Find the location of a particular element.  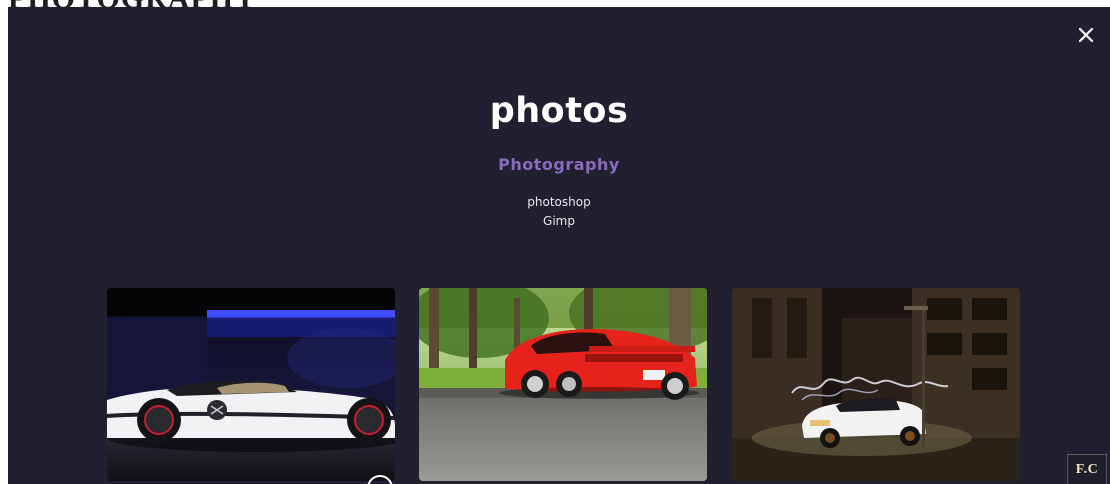

photo-thumbnail-race-car is located at coordinates (251, 384).